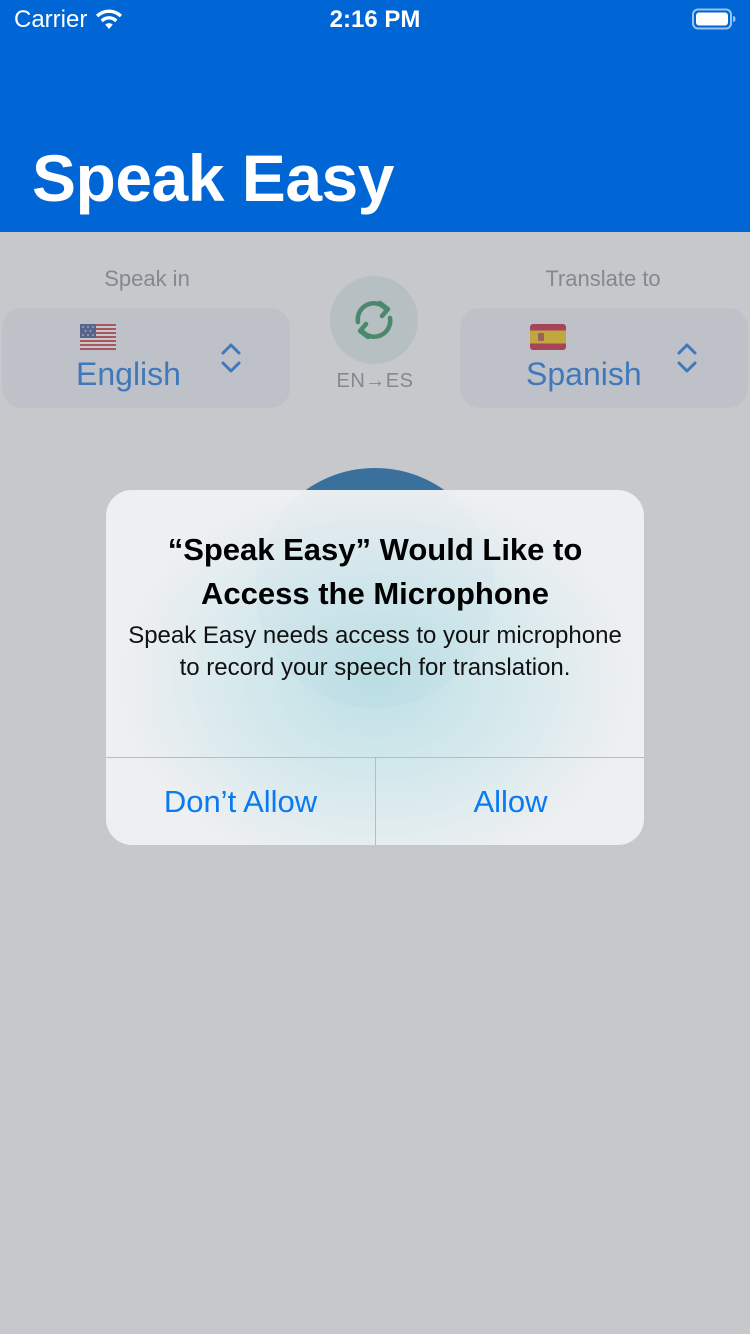 The image size is (750, 1334). I want to click on dont-allow-button: Don’t Allow, so click(240, 801).